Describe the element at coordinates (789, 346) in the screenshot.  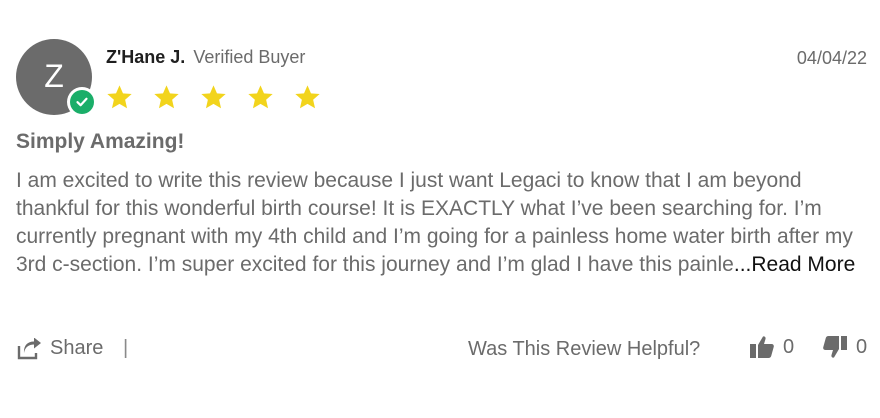
I see `thumbs-up-count: 0` at that location.